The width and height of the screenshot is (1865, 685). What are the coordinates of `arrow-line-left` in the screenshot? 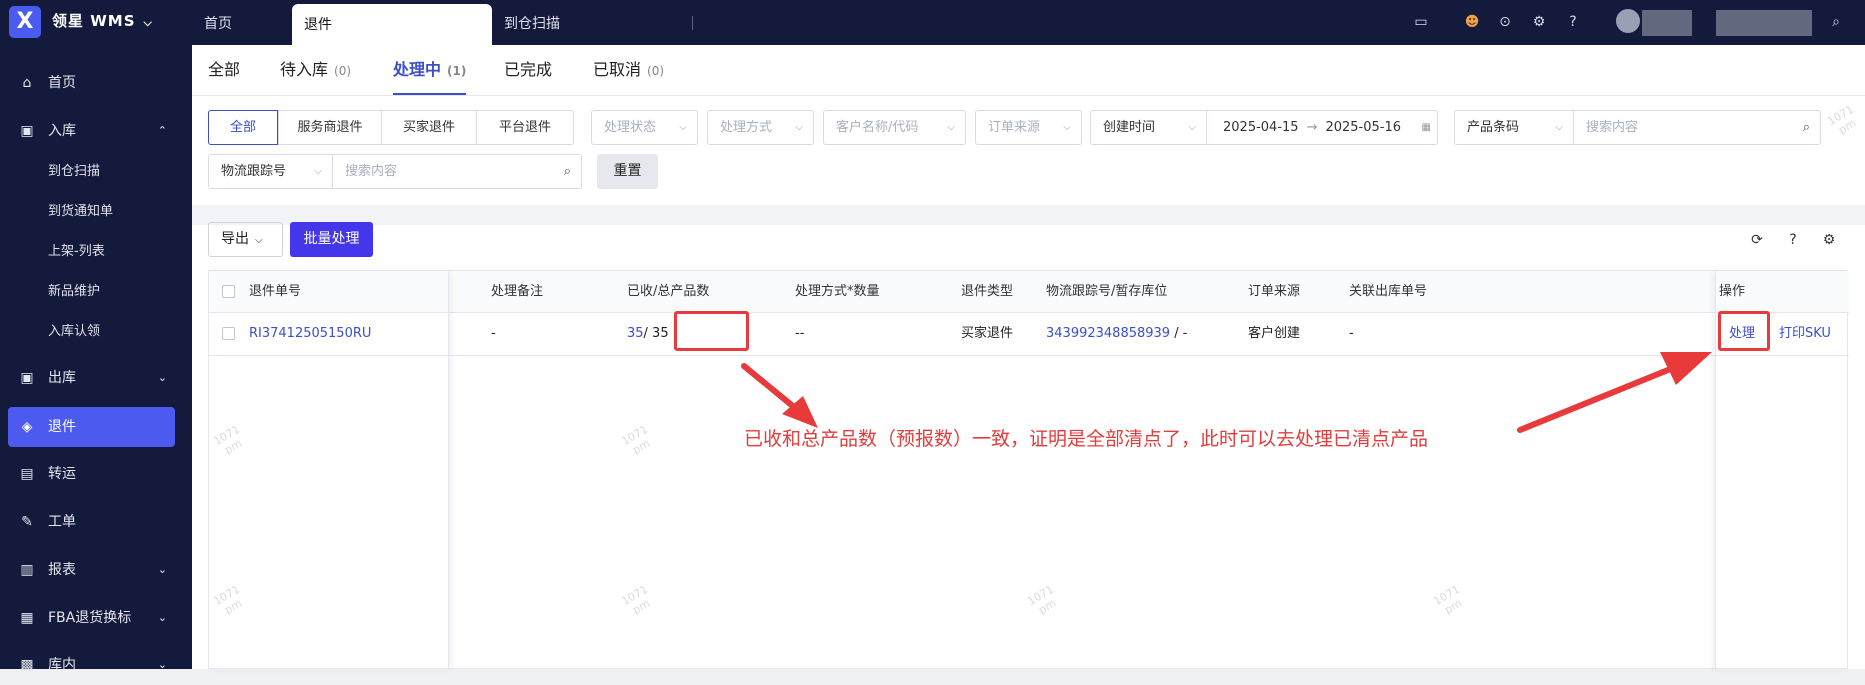 It's located at (772, 389).